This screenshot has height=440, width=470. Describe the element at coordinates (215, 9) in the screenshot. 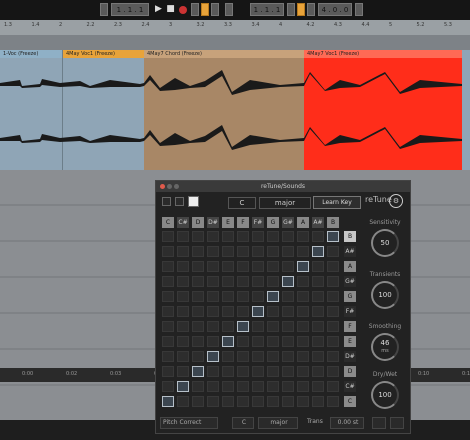

I see `re-enable-automation-button` at that location.